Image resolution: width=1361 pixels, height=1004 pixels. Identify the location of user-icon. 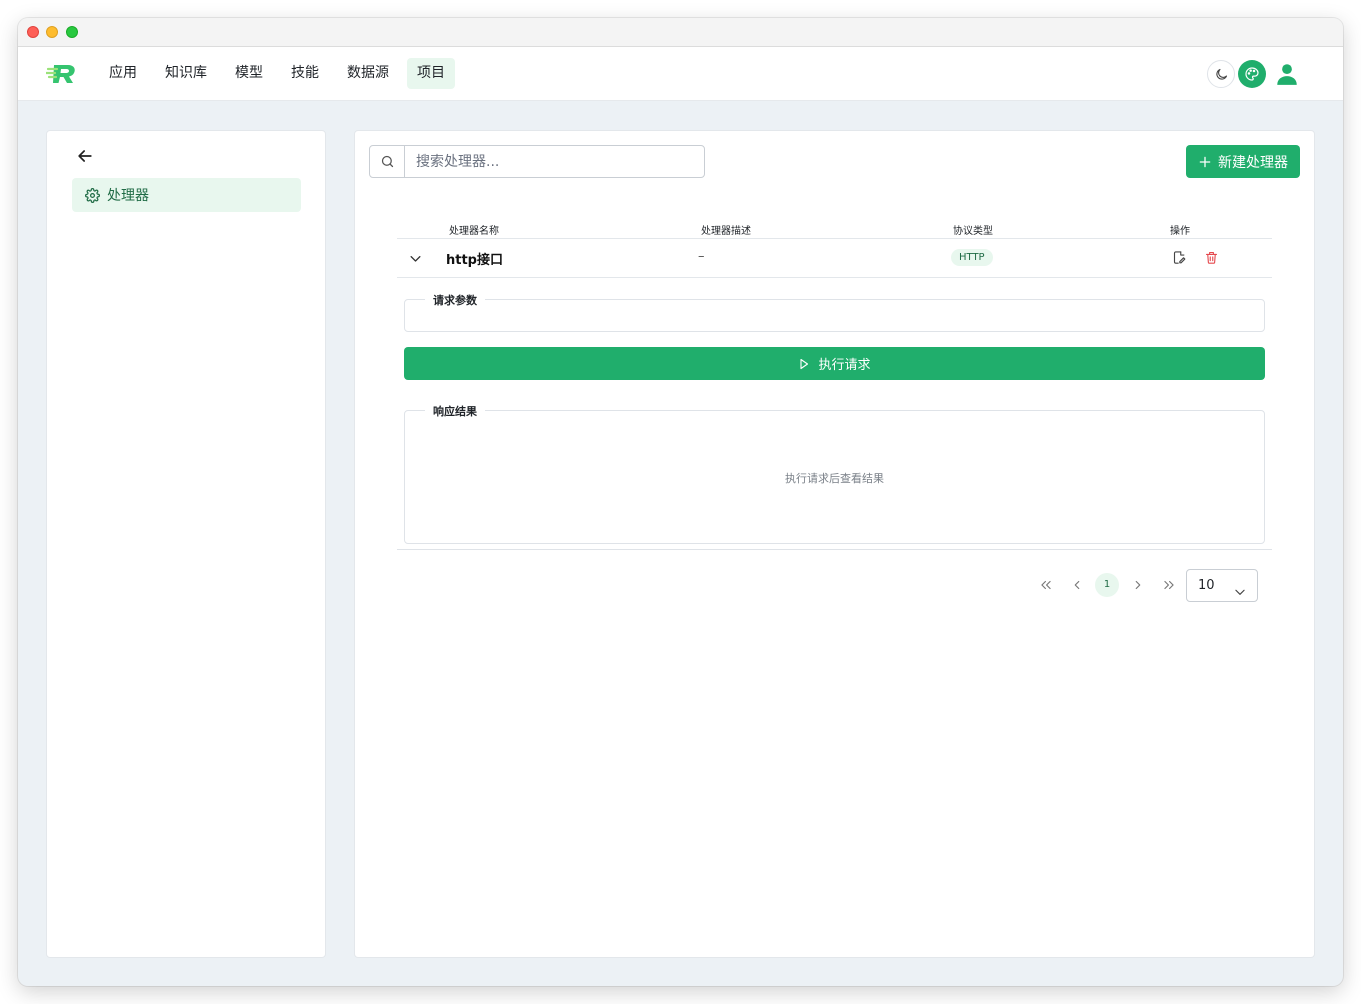
(1287, 74).